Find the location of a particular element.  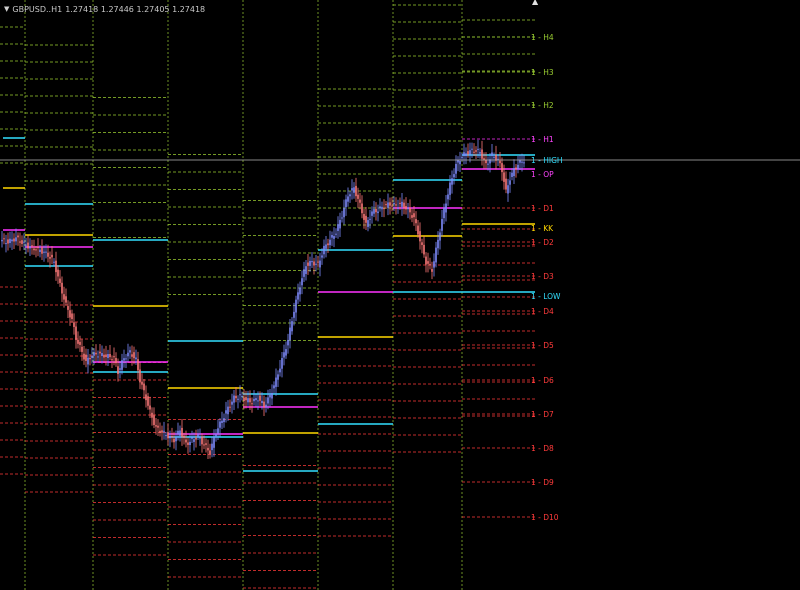

triangle-down-icon: ▼ is located at coordinates (6, 9).